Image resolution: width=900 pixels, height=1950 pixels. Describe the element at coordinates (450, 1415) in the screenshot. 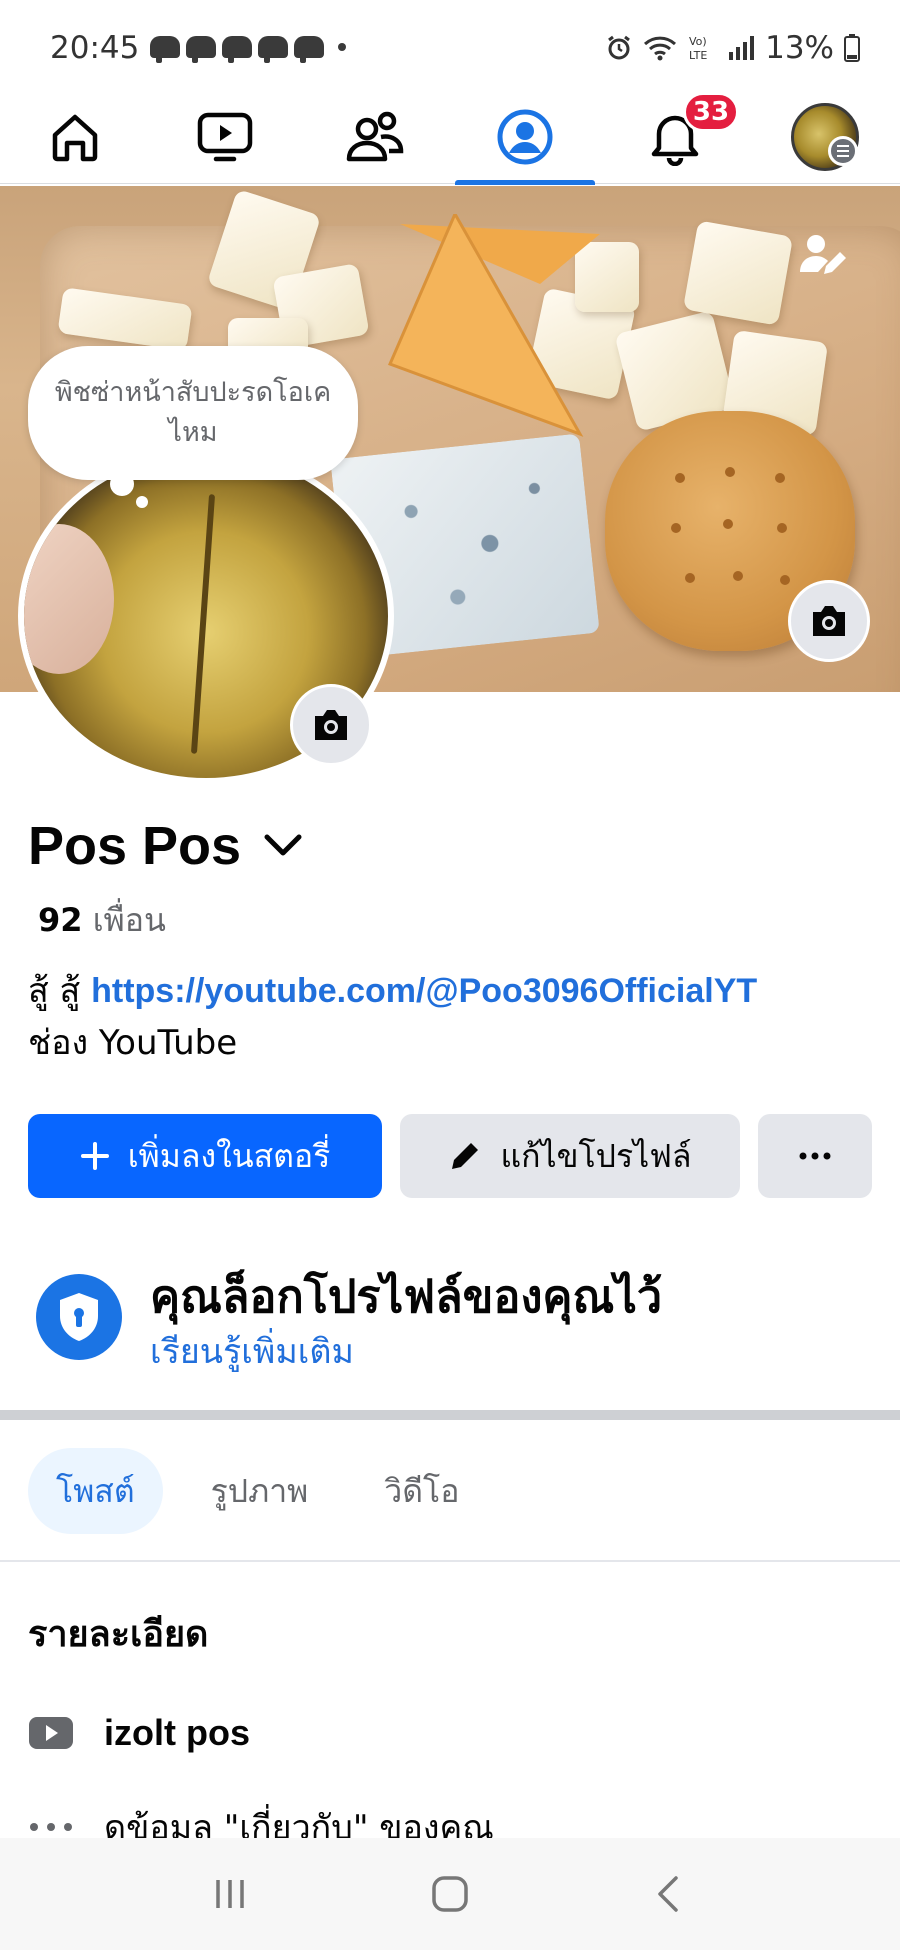

I see `section-divider` at that location.